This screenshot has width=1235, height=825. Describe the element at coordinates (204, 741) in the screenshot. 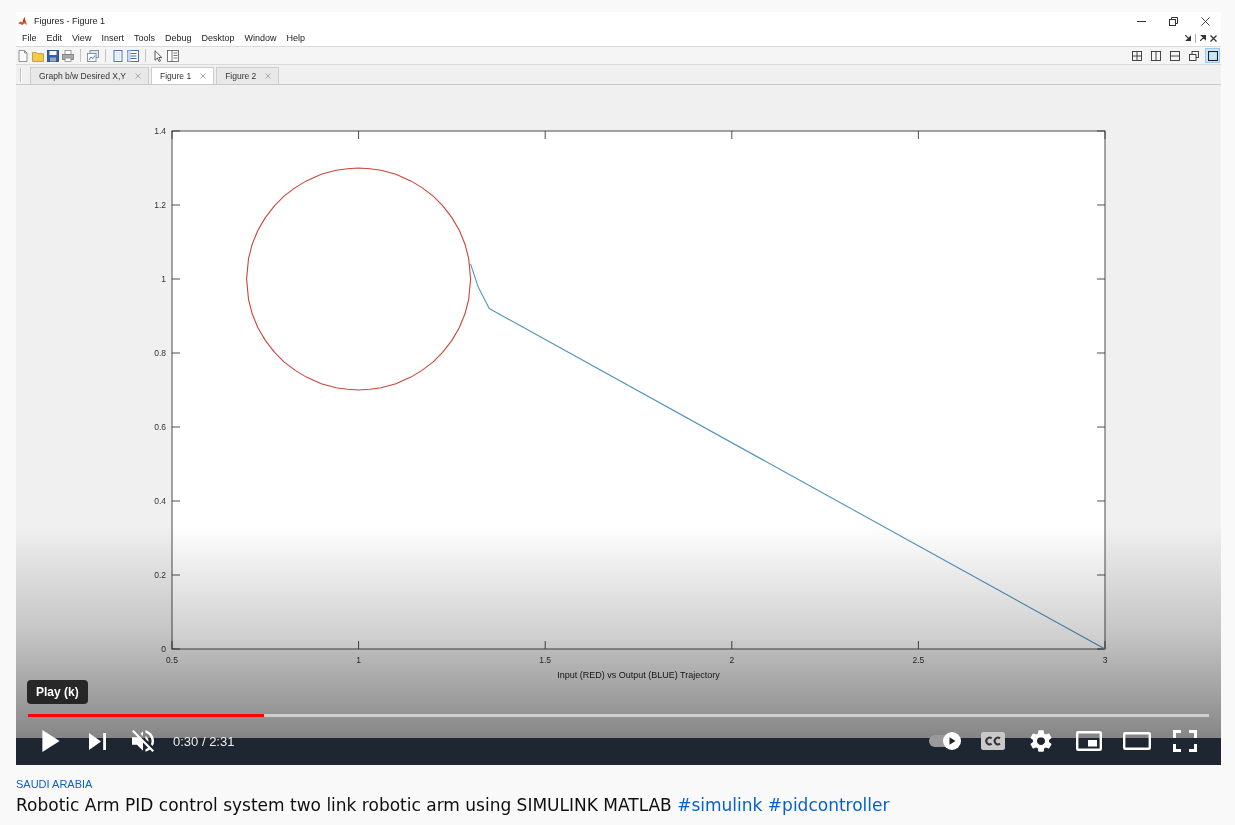

I see `time-display: 0:30 / 2:31` at that location.